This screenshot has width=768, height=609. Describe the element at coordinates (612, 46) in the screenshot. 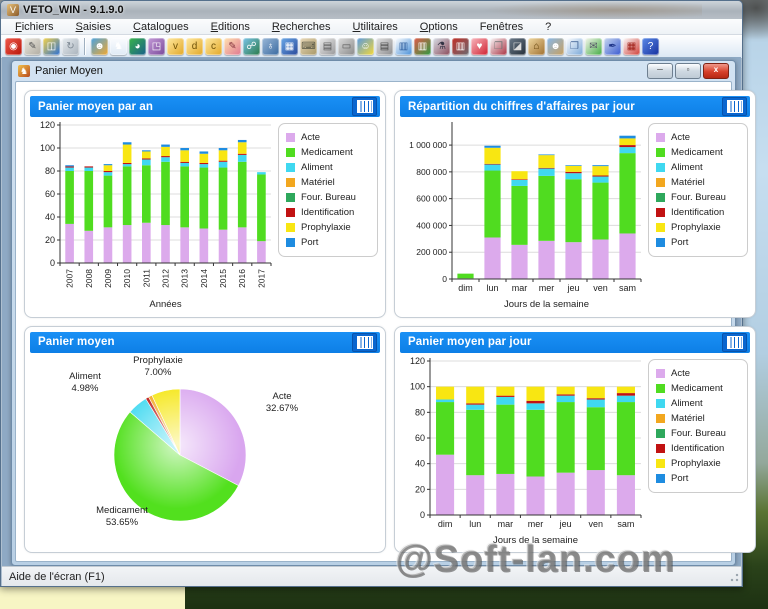

I see `stylus-icon: ✒` at that location.